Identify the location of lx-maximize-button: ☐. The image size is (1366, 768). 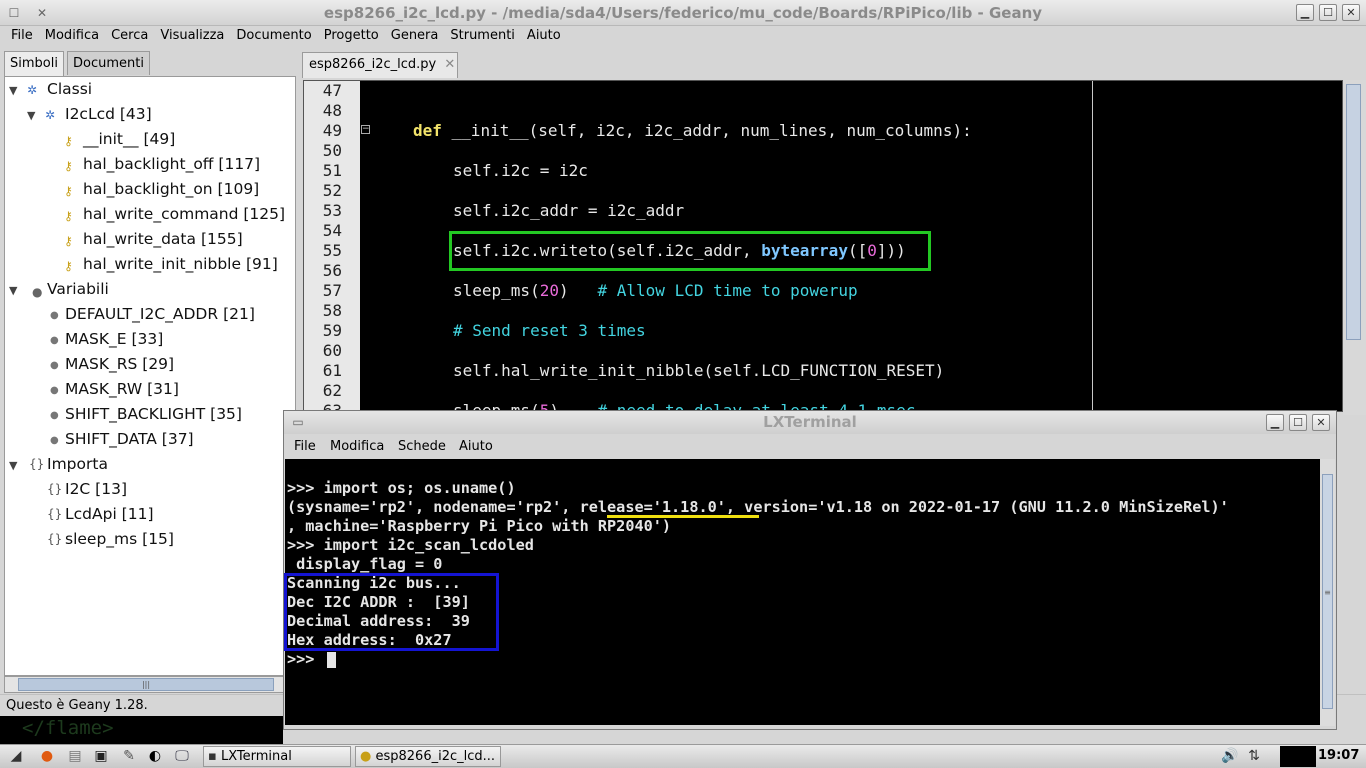
(1298, 422).